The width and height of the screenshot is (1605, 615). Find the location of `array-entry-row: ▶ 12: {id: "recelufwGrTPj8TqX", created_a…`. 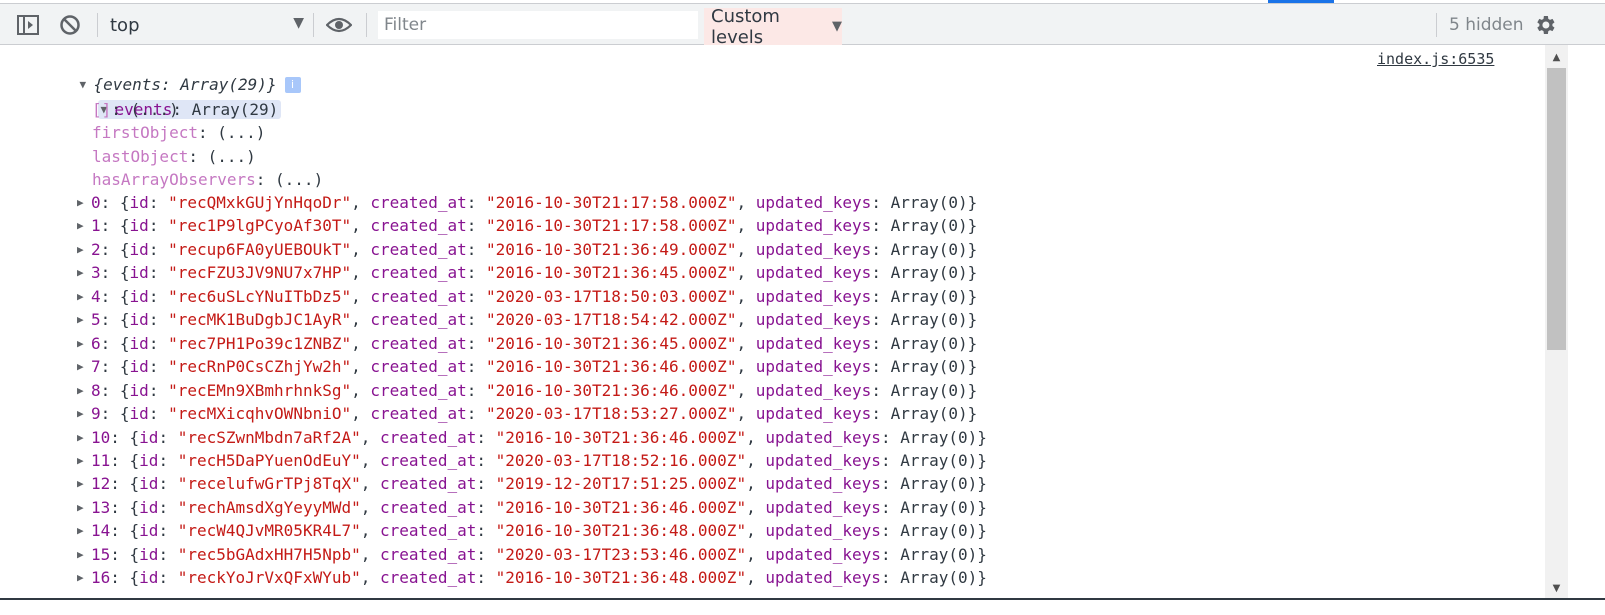

array-entry-row: ▶ 12: {id: "recelufwGrTPj8TqX", created_a… is located at coordinates (532, 483).